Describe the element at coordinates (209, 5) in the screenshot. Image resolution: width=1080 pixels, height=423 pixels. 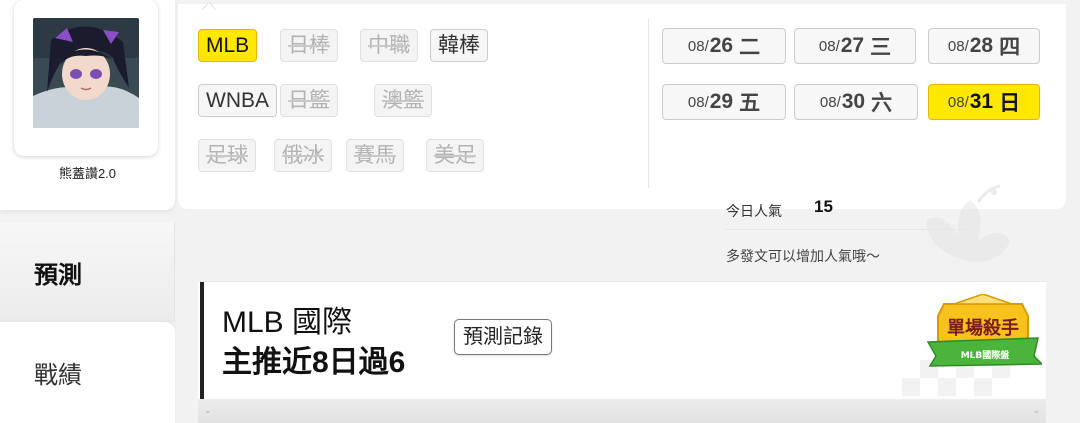
I see `notch-icon` at that location.